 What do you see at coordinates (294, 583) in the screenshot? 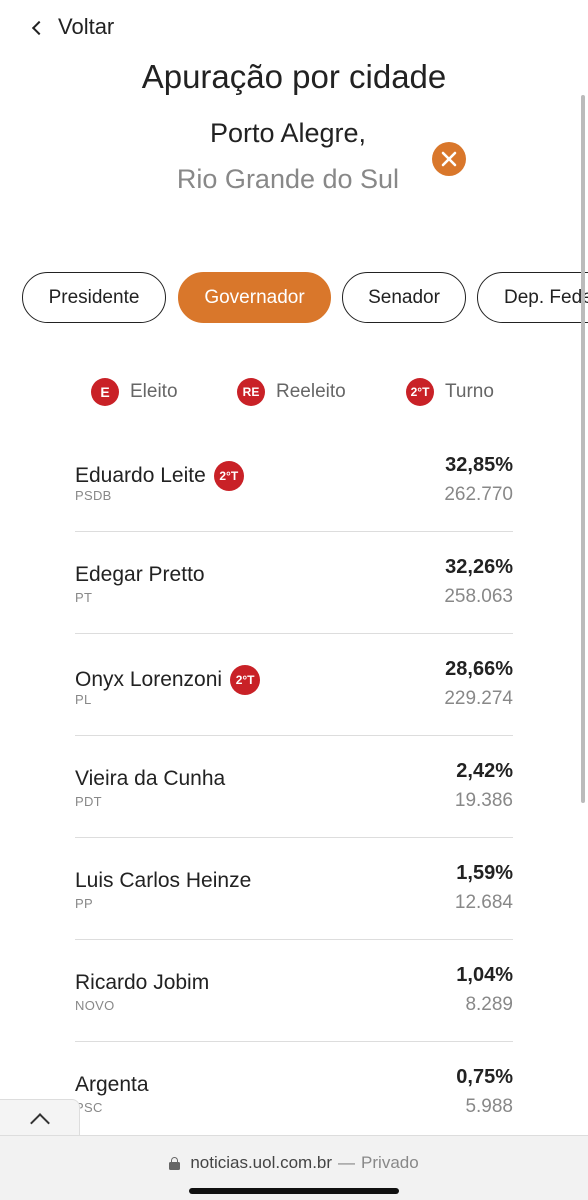
I see `candidate-row: Edegar Pretto PT 32,26% 258.063` at bounding box center [294, 583].